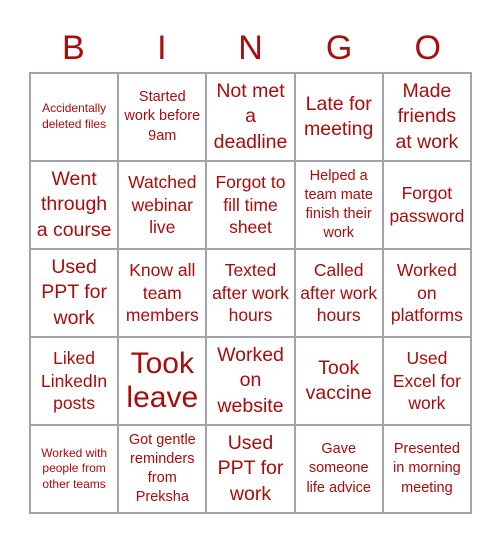  Describe the element at coordinates (250, 205) in the screenshot. I see `bingo-cell: Forgot to fill time sheet` at that location.